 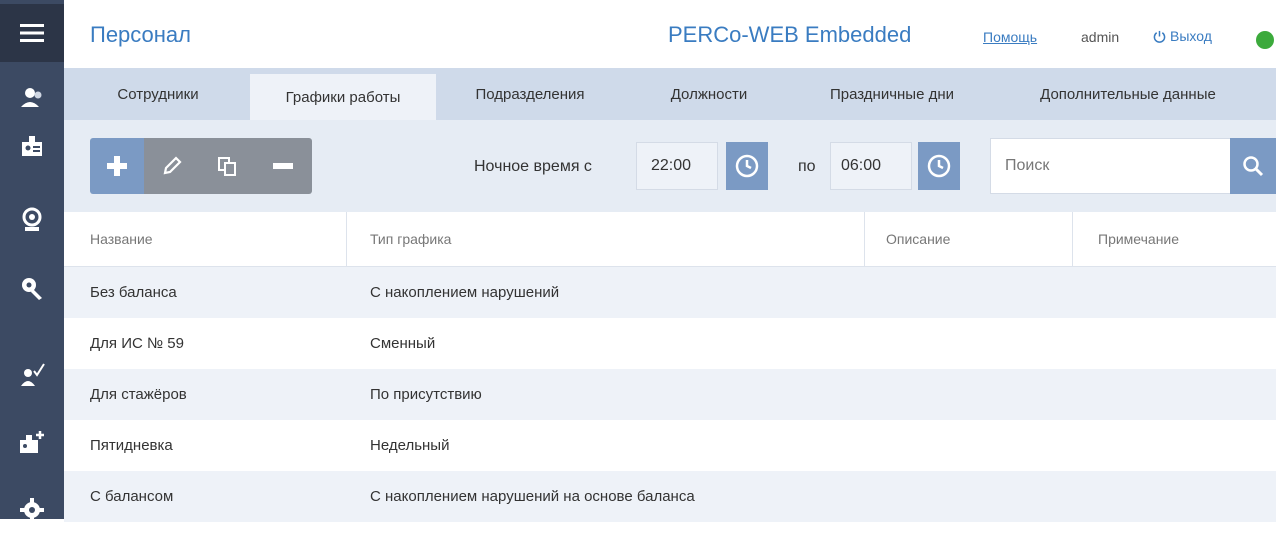 I want to click on sidebar-item-key, so click(x=32, y=288).